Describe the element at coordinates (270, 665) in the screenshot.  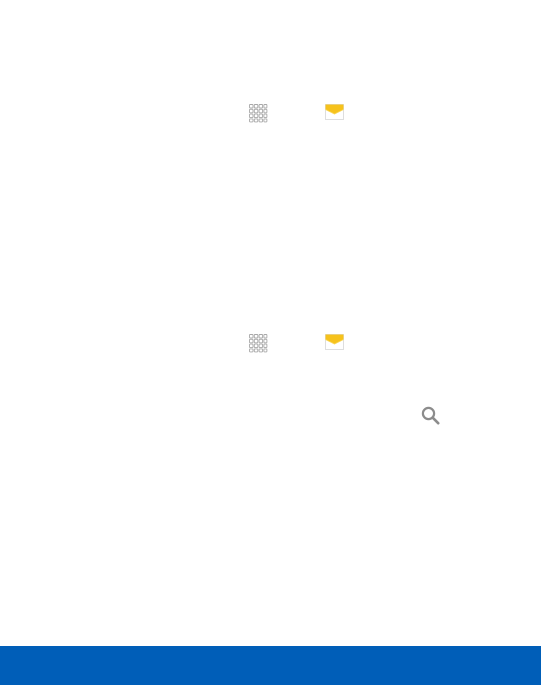
I see `footer-bar` at that location.